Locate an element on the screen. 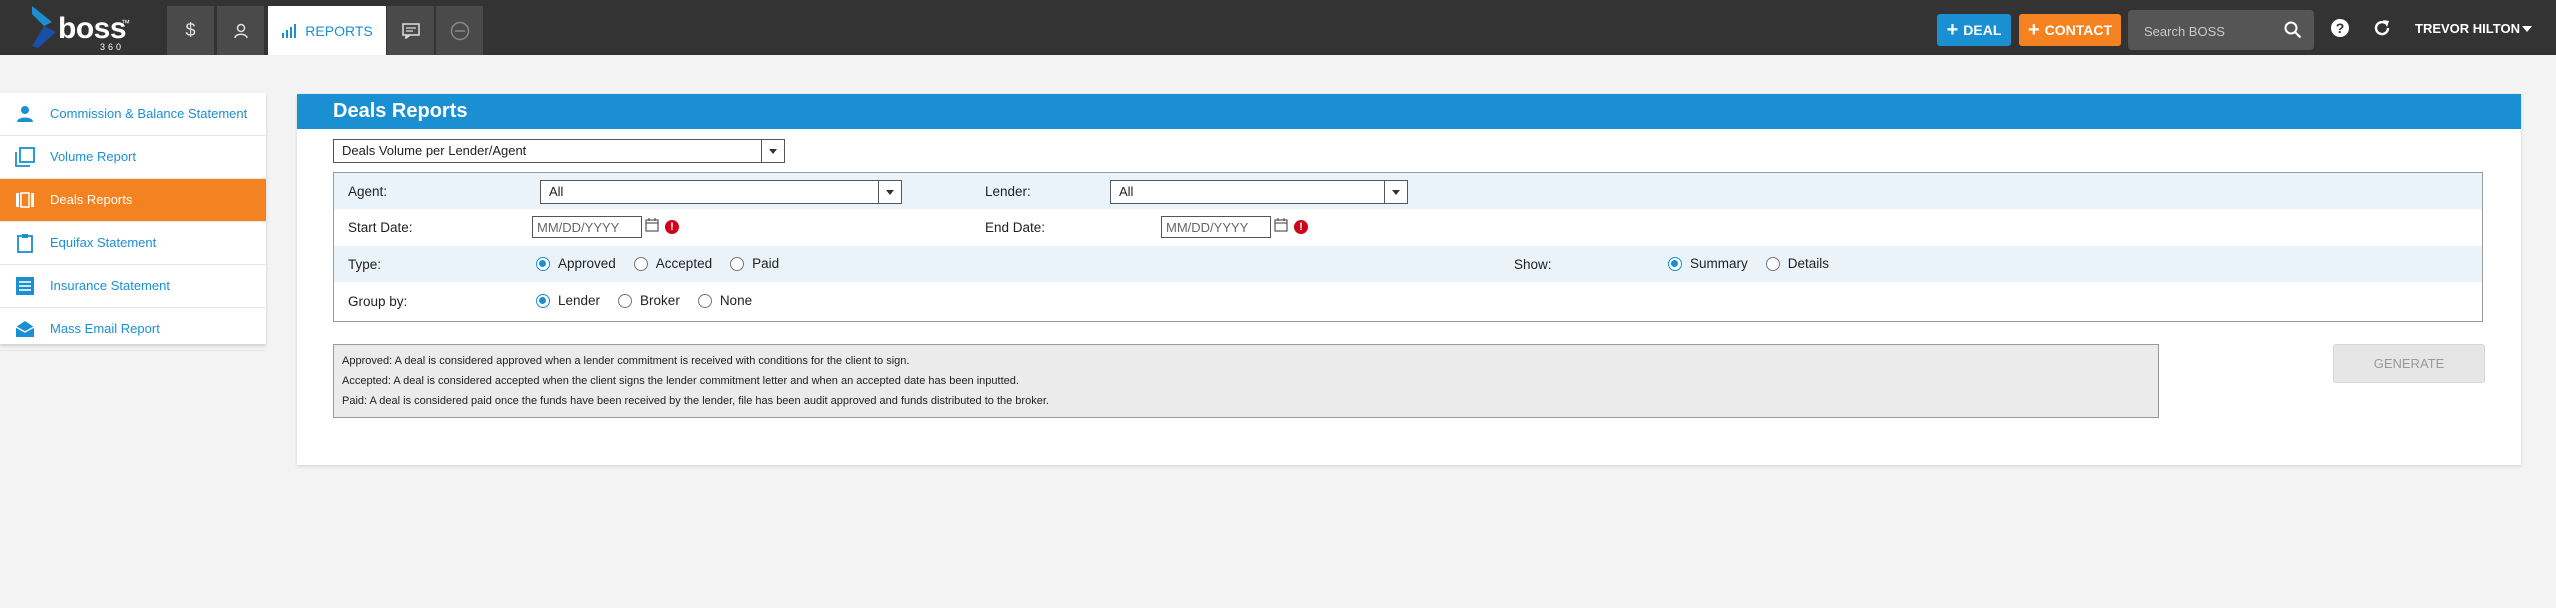 The height and width of the screenshot is (608, 2556). sidebar-item-mass-email-report: Mass Email Report is located at coordinates (133, 329).